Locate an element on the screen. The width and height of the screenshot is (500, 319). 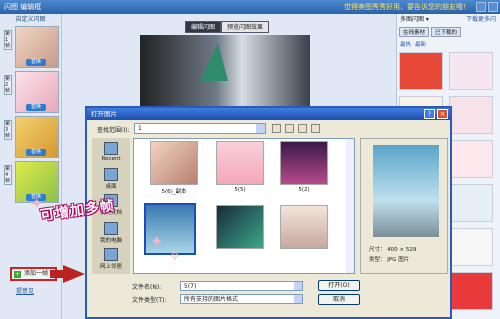
filetype-select: 所有支持的图片格式 is located at coordinates (241, 299).